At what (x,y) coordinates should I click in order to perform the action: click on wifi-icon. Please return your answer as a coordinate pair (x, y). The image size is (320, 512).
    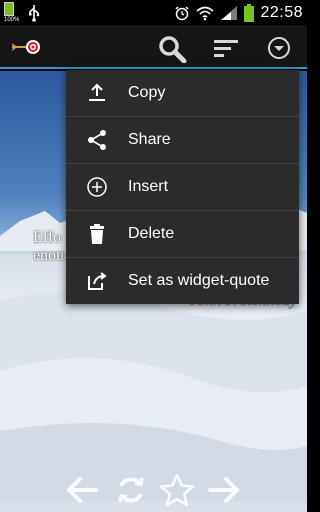
    Looking at the image, I should click on (205, 13).